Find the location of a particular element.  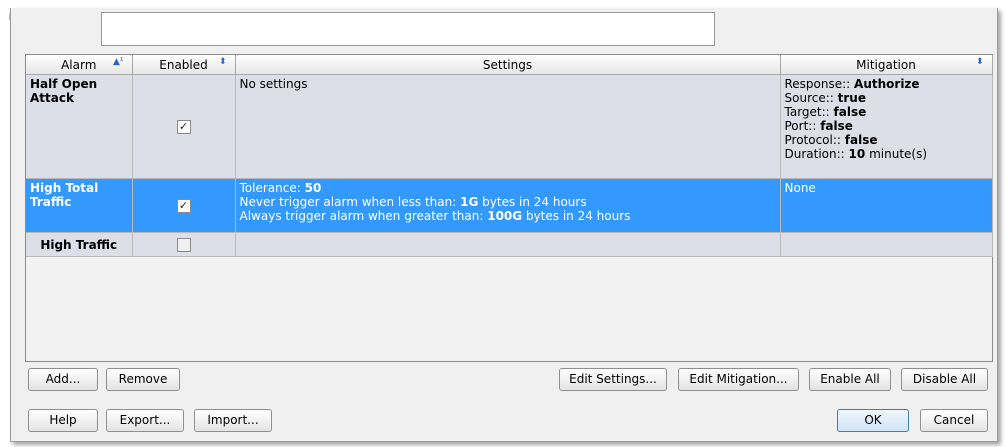

mitigation-label: Target:: is located at coordinates (807, 112).